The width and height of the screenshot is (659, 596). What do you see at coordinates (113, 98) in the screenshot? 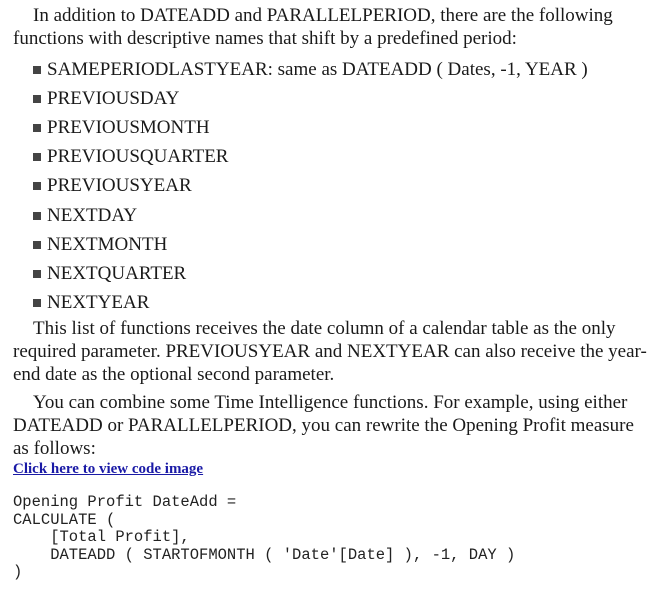
I see `list-item-label: PREVIOUSDAY` at bounding box center [113, 98].